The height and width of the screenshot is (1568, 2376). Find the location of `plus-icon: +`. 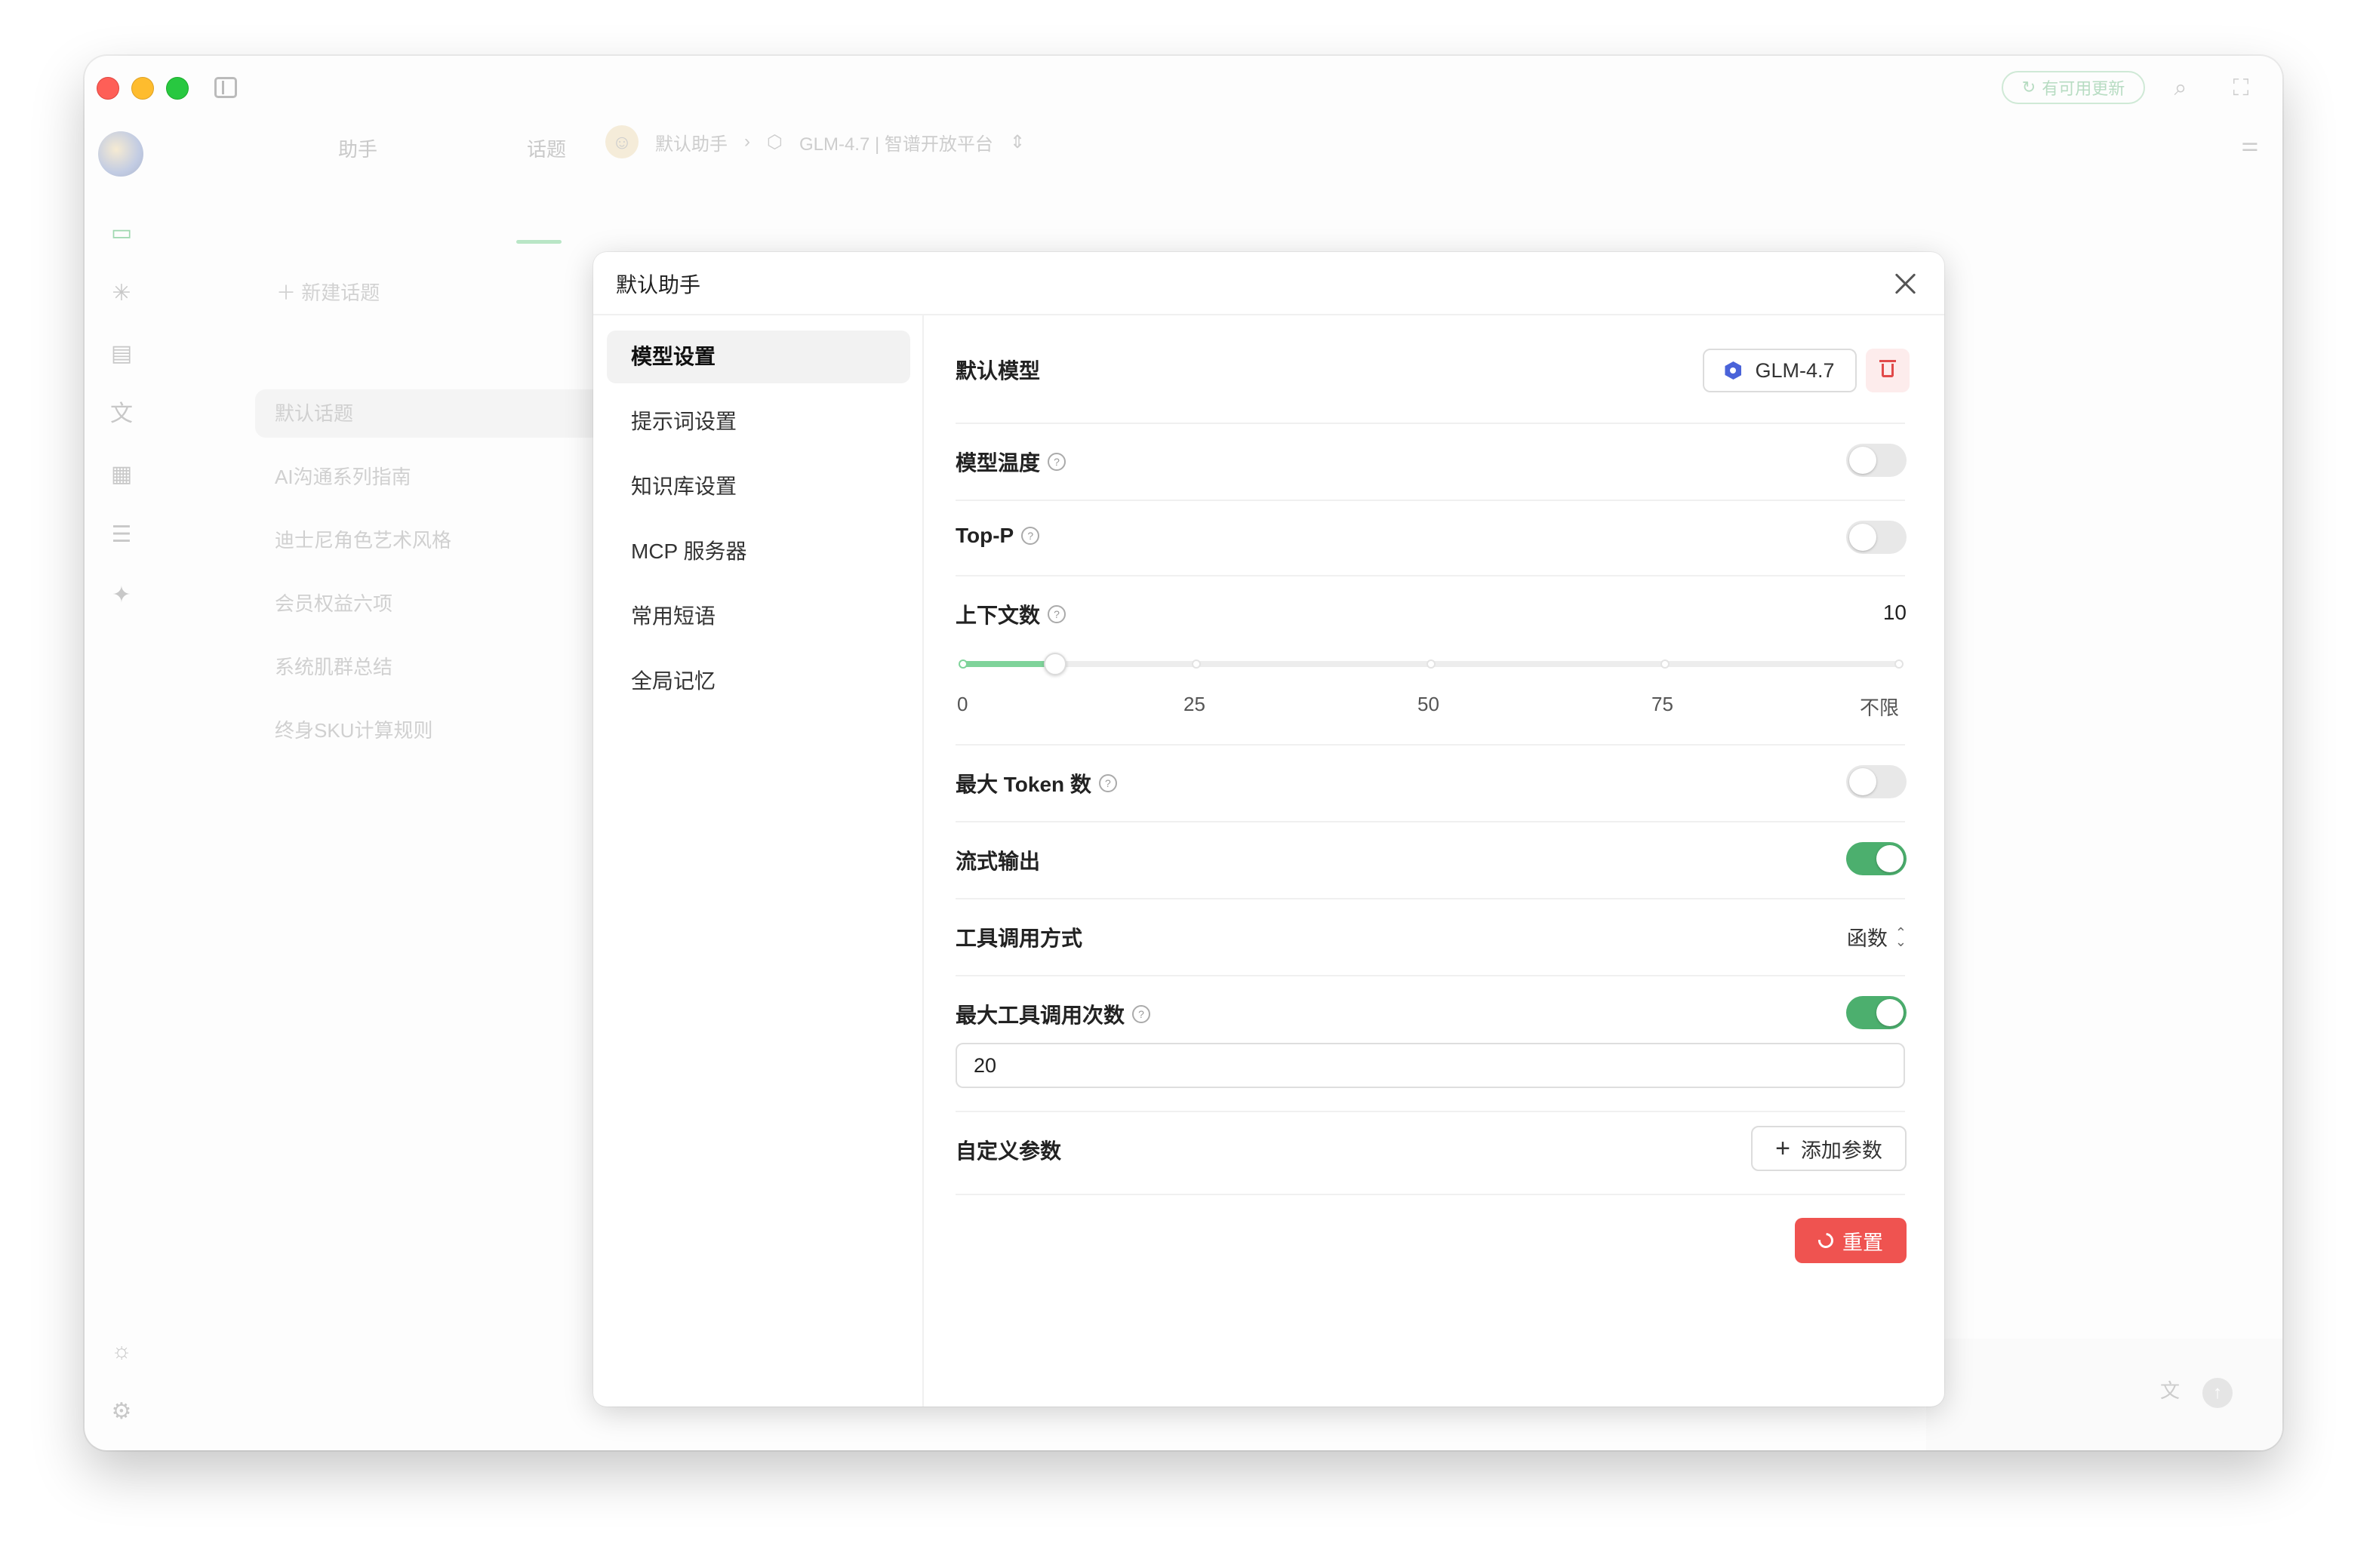

plus-icon: + is located at coordinates (1782, 1148).